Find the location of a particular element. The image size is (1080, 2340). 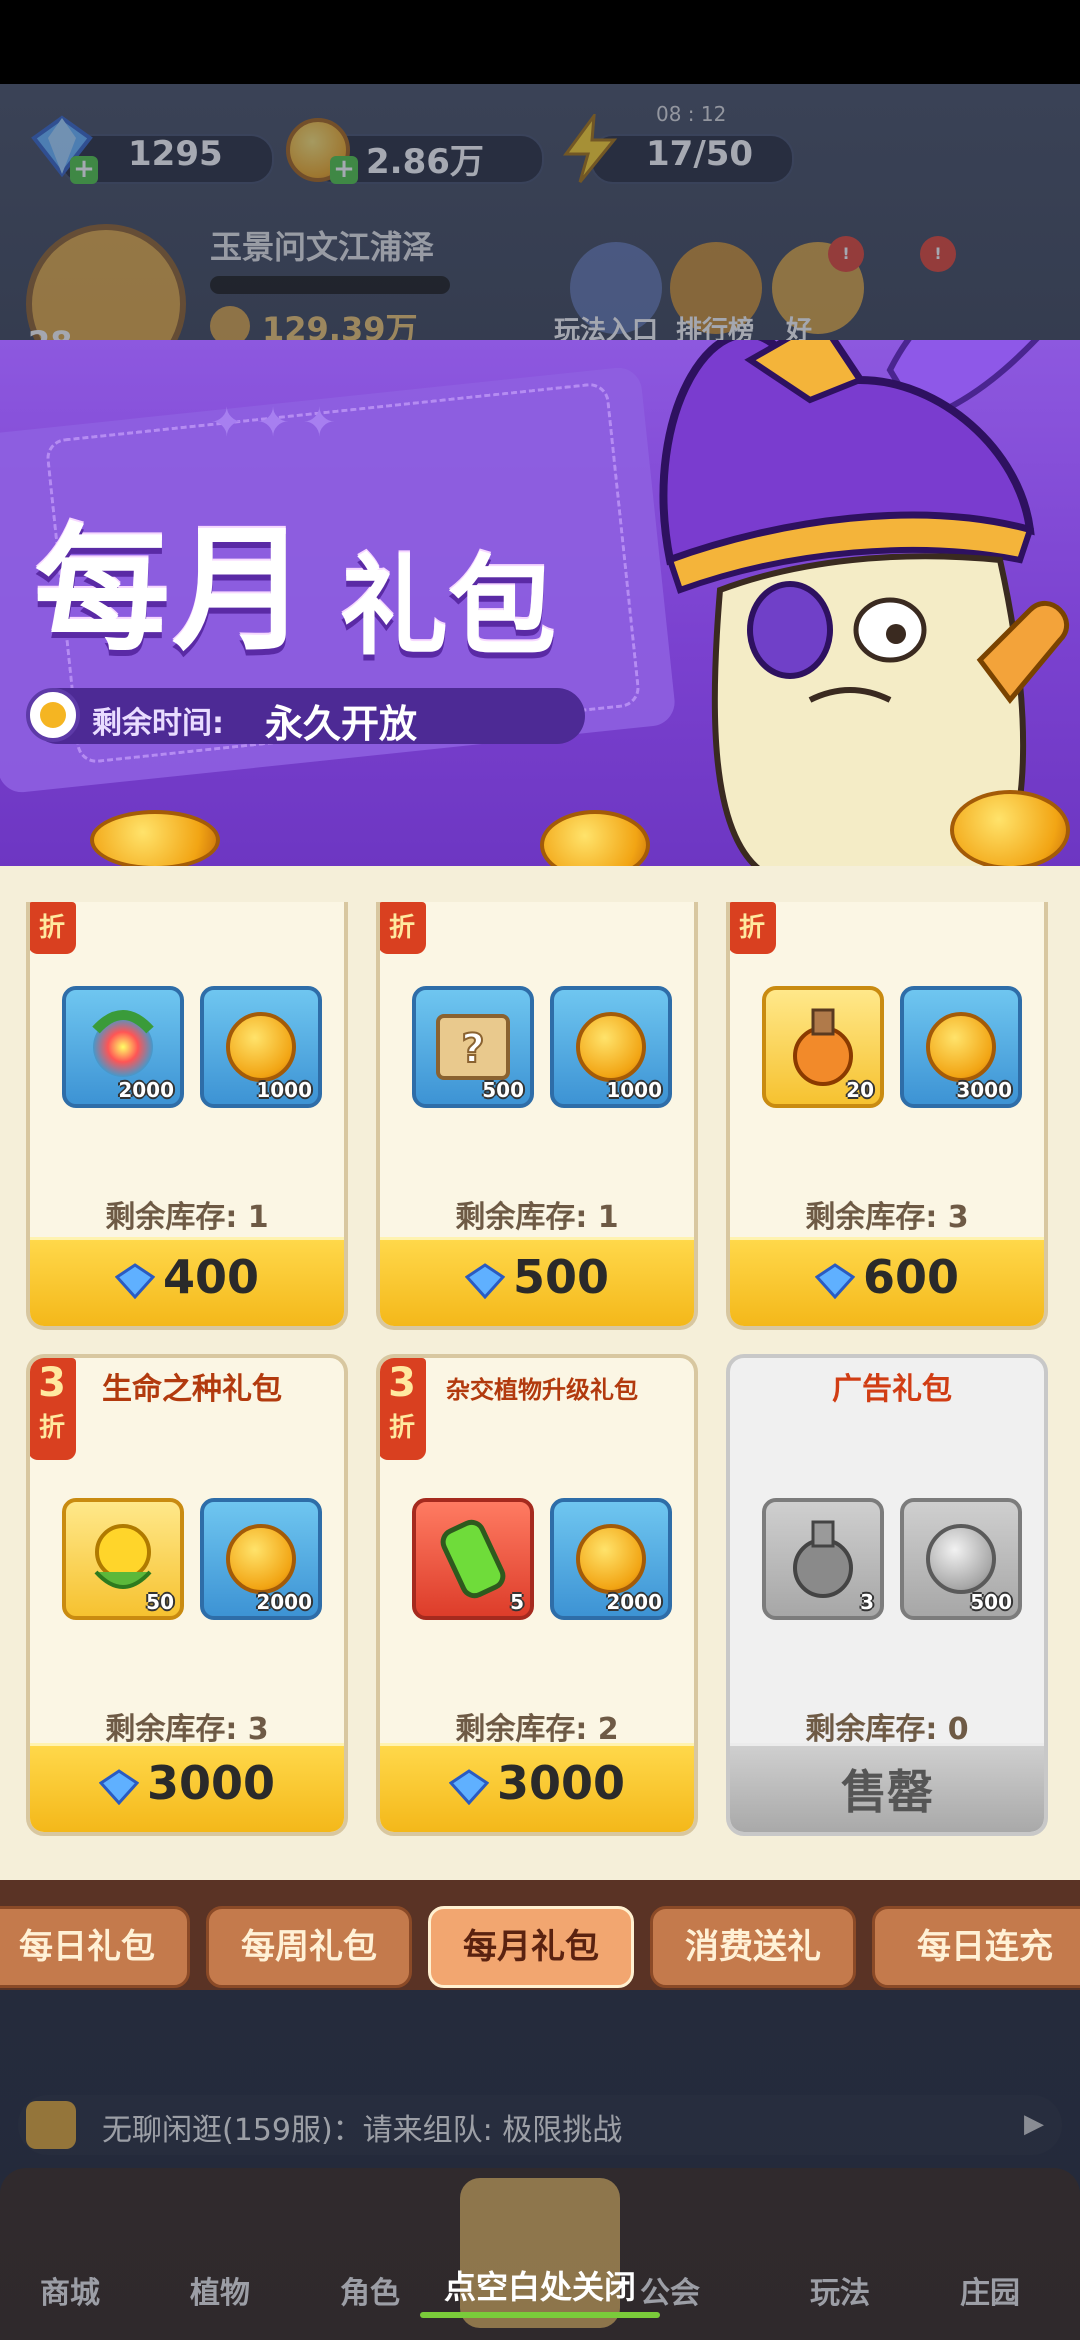

card-title: 生命之种礼包 is located at coordinates (192, 1389).